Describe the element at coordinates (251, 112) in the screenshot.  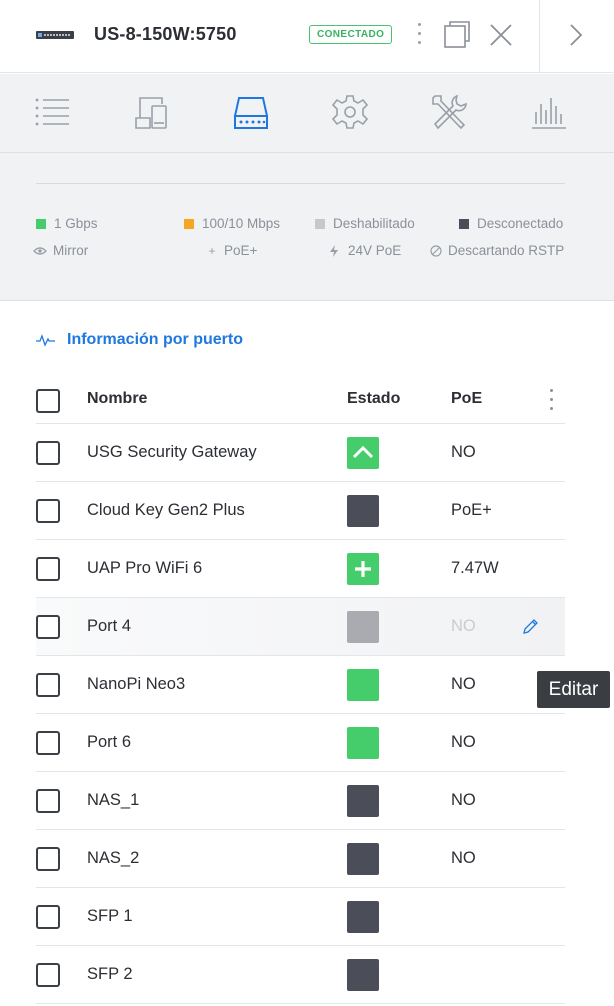
I see `ports-icon` at that location.